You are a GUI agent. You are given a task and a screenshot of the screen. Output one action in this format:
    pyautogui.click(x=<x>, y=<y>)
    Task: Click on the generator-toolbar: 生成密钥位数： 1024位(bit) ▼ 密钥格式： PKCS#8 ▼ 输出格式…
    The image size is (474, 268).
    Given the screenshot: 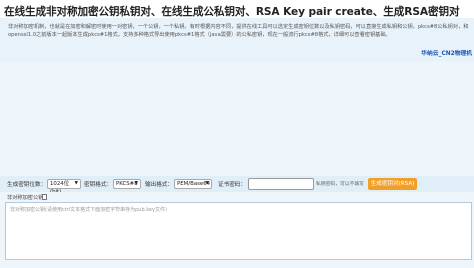 What is the action you would take?
    pyautogui.click(x=237, y=185)
    